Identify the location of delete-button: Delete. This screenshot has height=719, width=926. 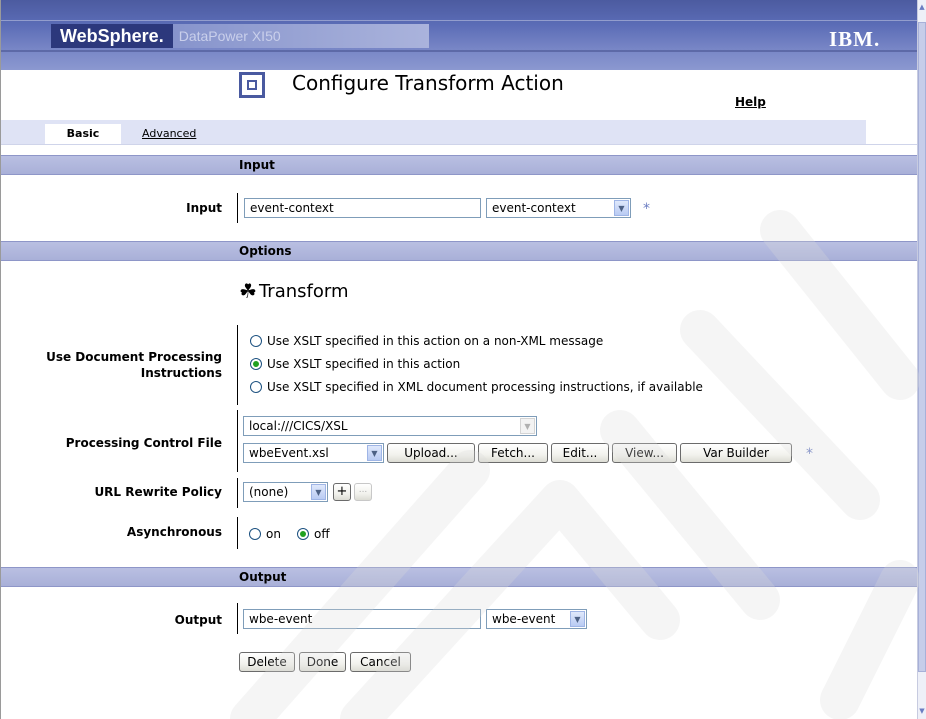
(267, 662).